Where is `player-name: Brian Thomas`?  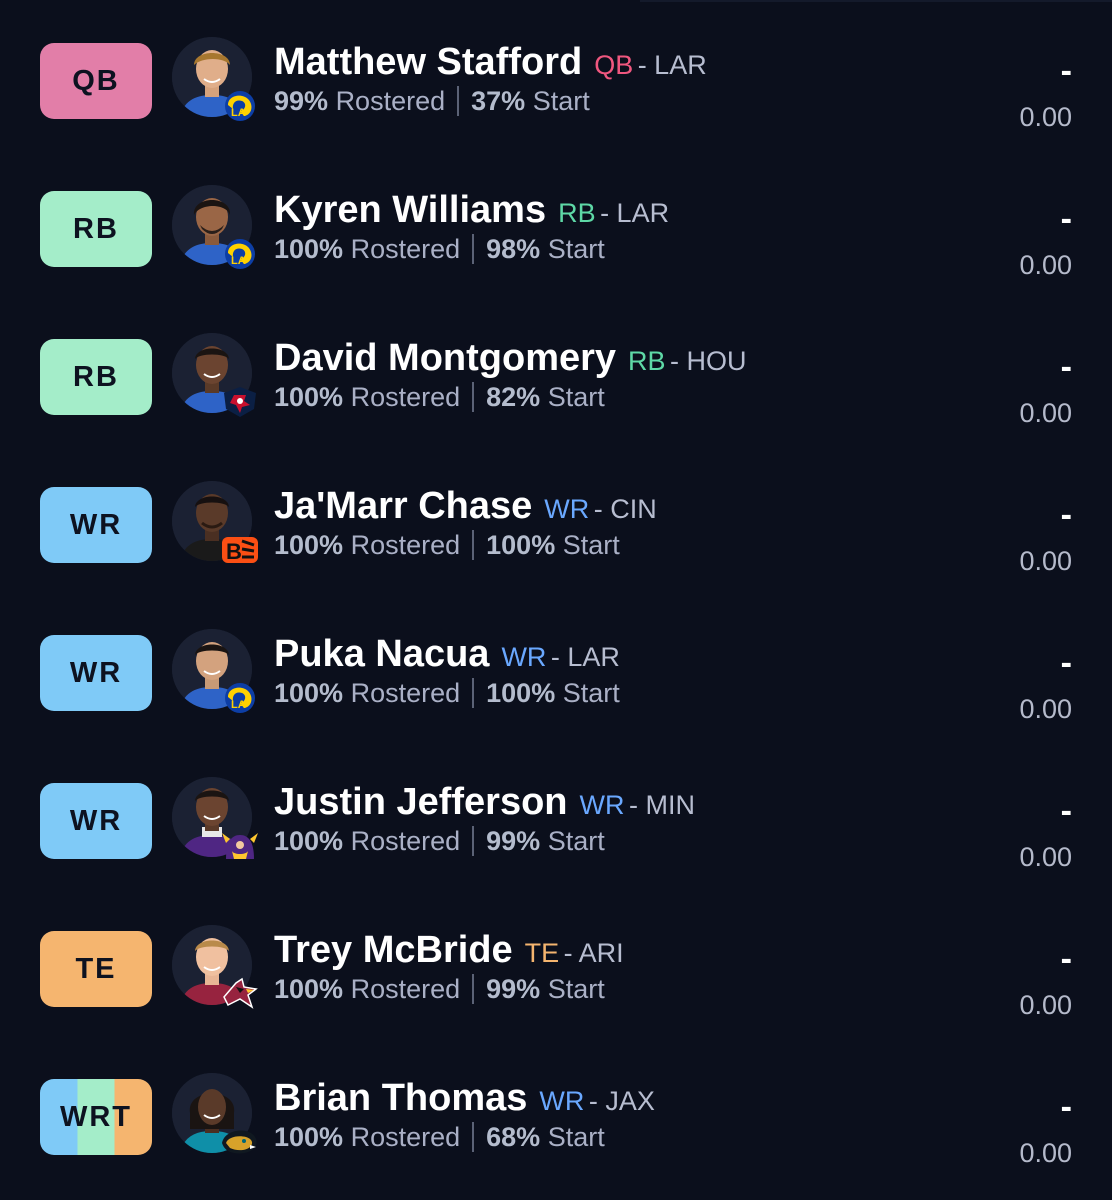
player-name: Brian Thomas is located at coordinates (400, 1098).